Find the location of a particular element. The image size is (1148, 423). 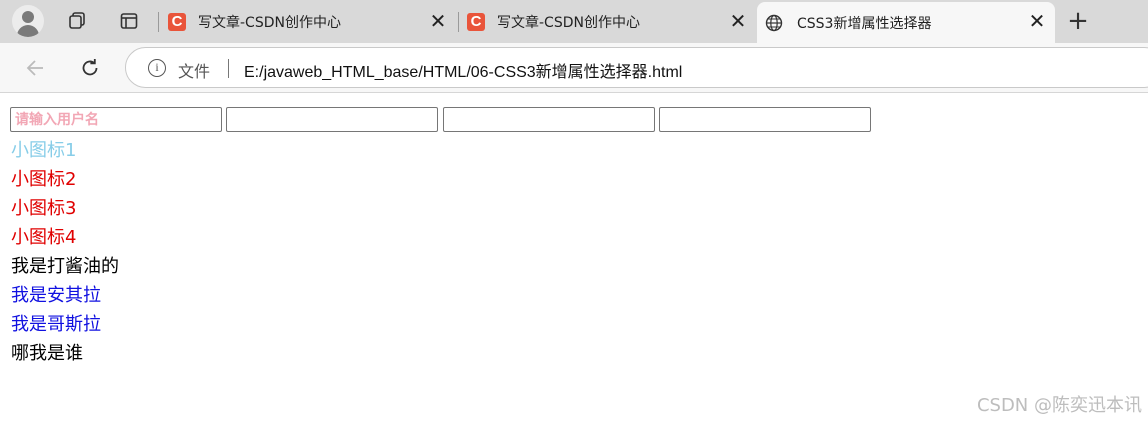

icon-text-3: 小图标3 is located at coordinates (44, 208).